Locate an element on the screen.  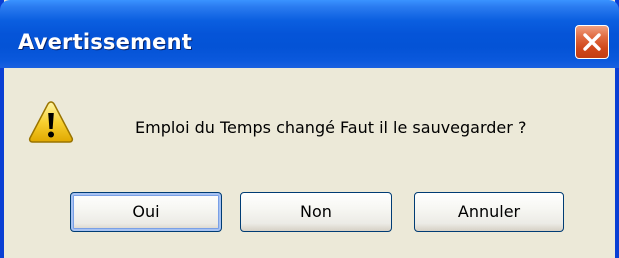
cancel-button: Annuler is located at coordinates (489, 212).